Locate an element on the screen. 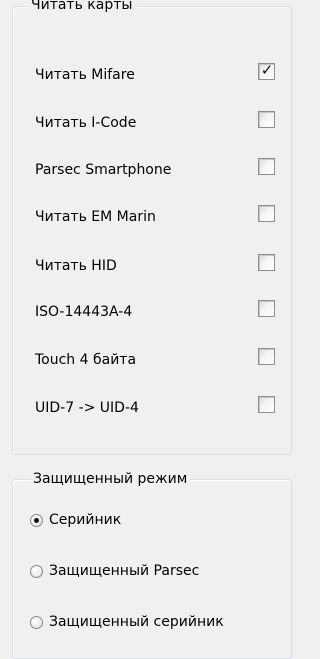 This screenshot has height=659, width=320. checkbox-row-touch-4-bytes: Touch 4 байта is located at coordinates (155, 360).